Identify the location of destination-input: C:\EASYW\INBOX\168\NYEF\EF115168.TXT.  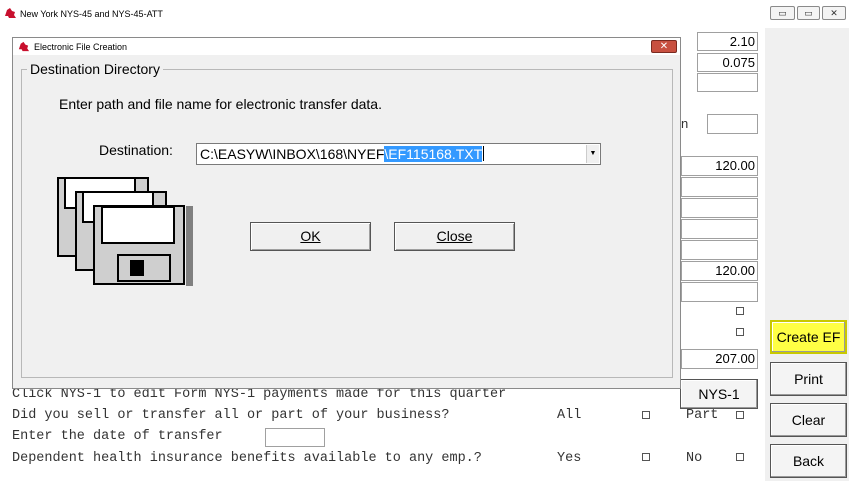
(342, 154).